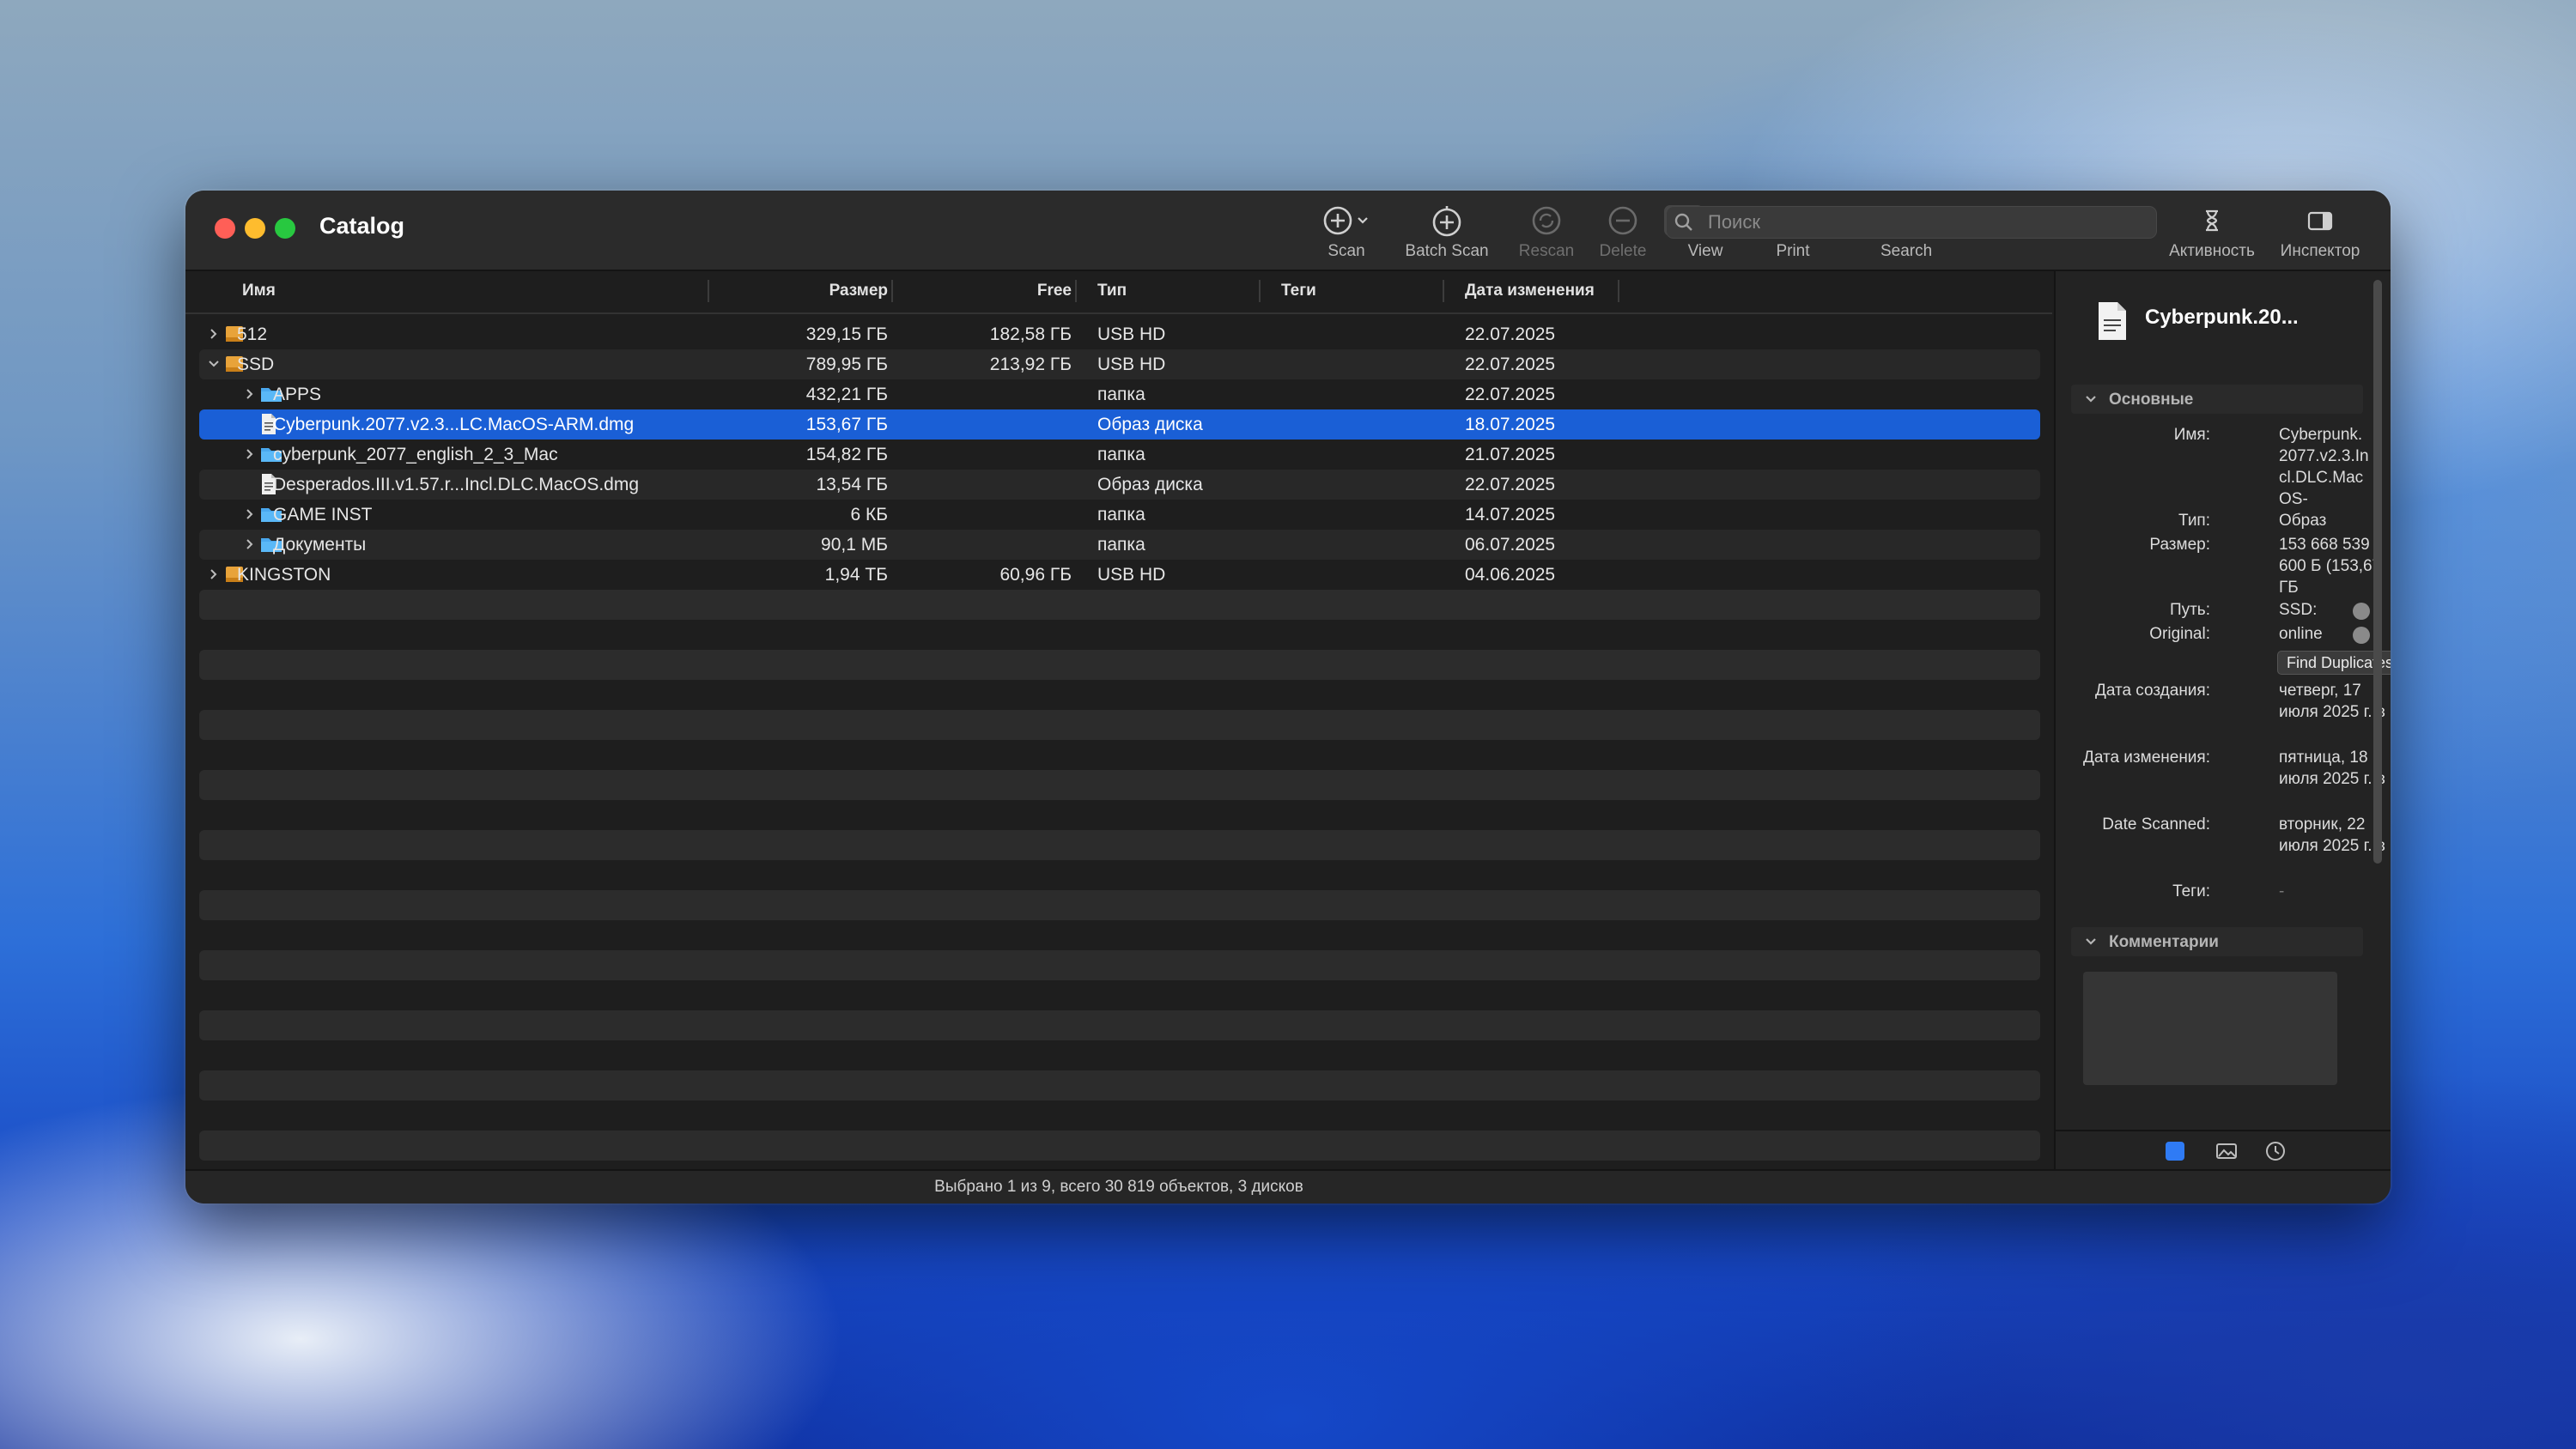 The height and width of the screenshot is (1449, 2576). I want to click on cell-modified: 04.06.2025, so click(1510, 575).